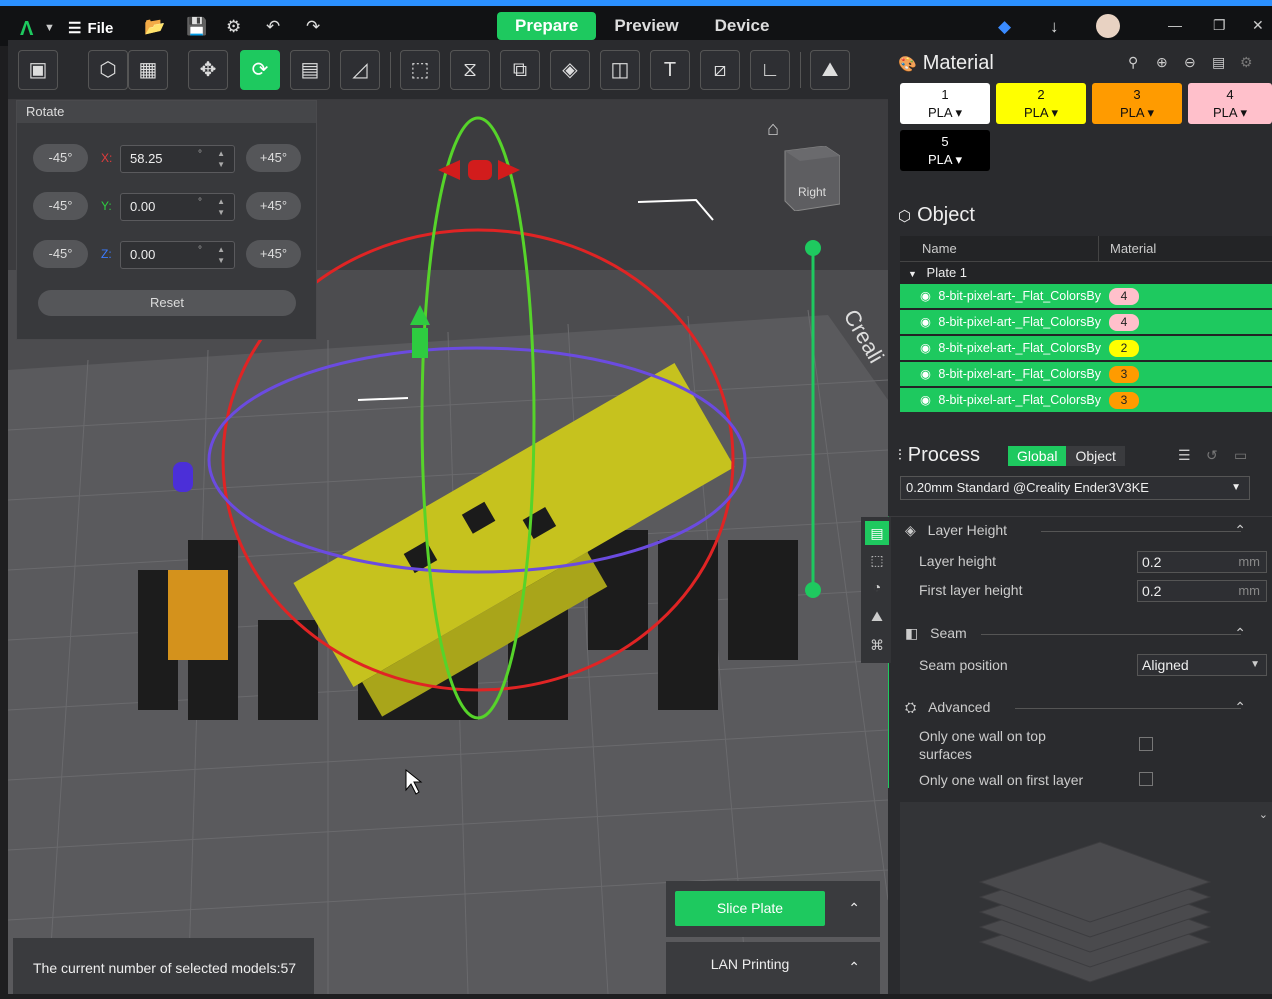 This screenshot has width=1272, height=999. What do you see at coordinates (1146, 744) in the screenshot?
I see `only-one-wall-top-checkbox` at bounding box center [1146, 744].